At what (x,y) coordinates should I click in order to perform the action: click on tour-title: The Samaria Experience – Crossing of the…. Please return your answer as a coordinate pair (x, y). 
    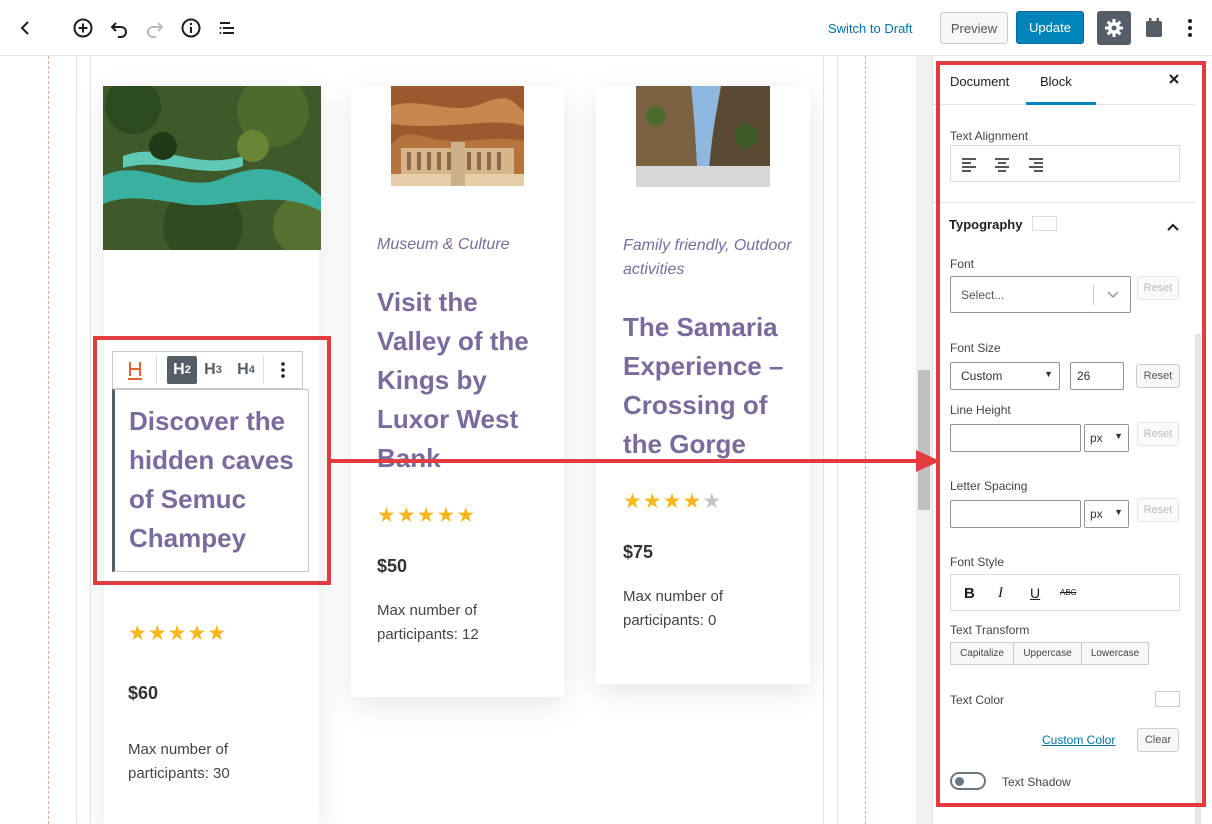
    Looking at the image, I should click on (713, 386).